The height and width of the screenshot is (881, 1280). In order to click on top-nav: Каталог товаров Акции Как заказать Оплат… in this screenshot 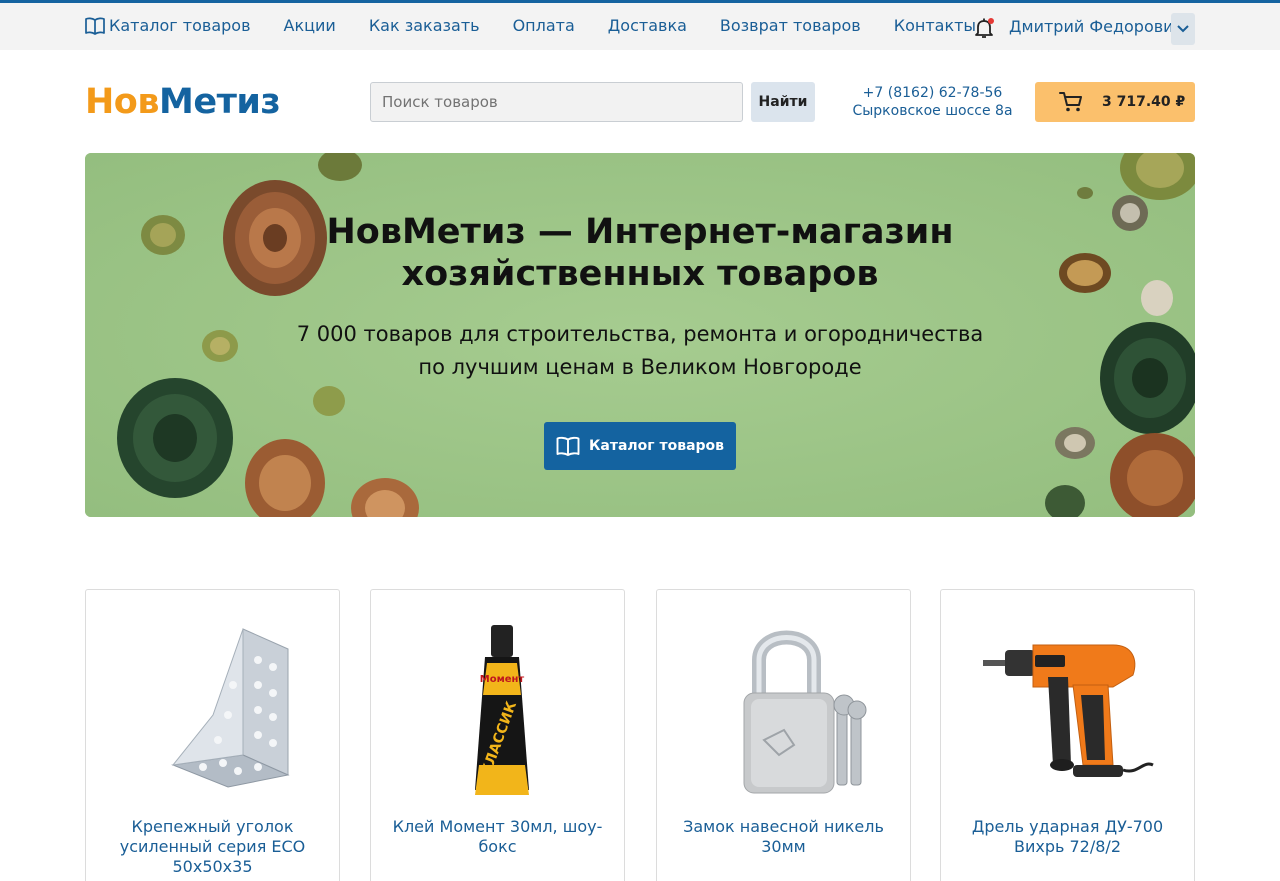, I will do `click(547, 25)`.